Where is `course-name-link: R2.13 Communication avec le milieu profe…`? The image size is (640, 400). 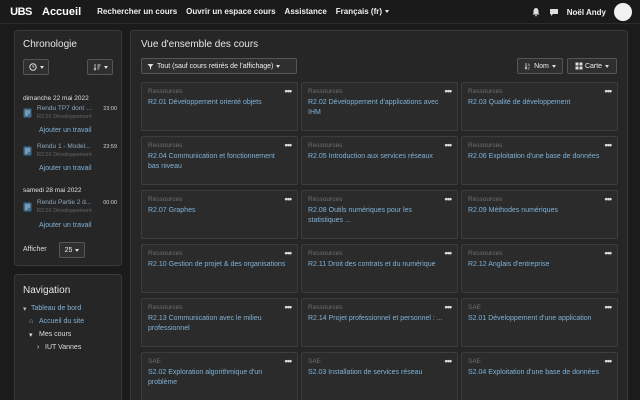 course-name-link: R2.13 Communication avec le milieu profe… is located at coordinates (218, 324).